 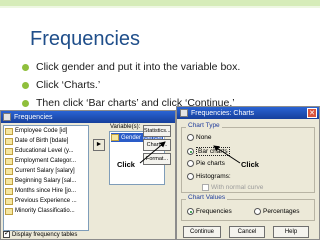 What do you see at coordinates (160, 4) in the screenshot?
I see `slide-header-band` at bounding box center [160, 4].